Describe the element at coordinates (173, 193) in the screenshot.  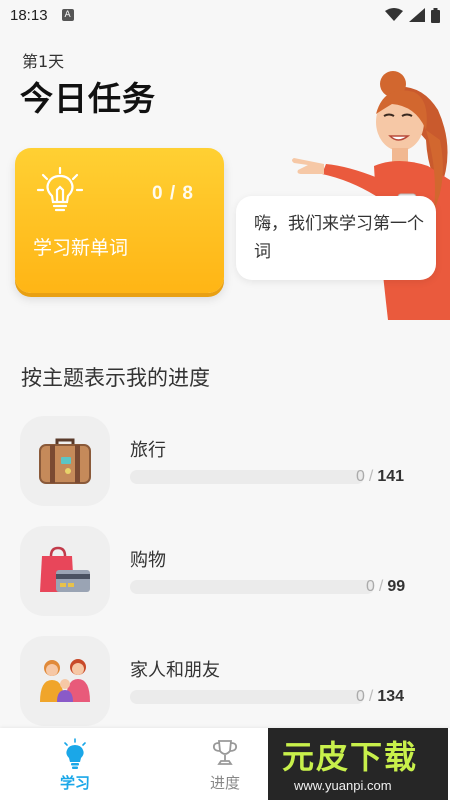
I see `task-count: 0 / 8` at that location.